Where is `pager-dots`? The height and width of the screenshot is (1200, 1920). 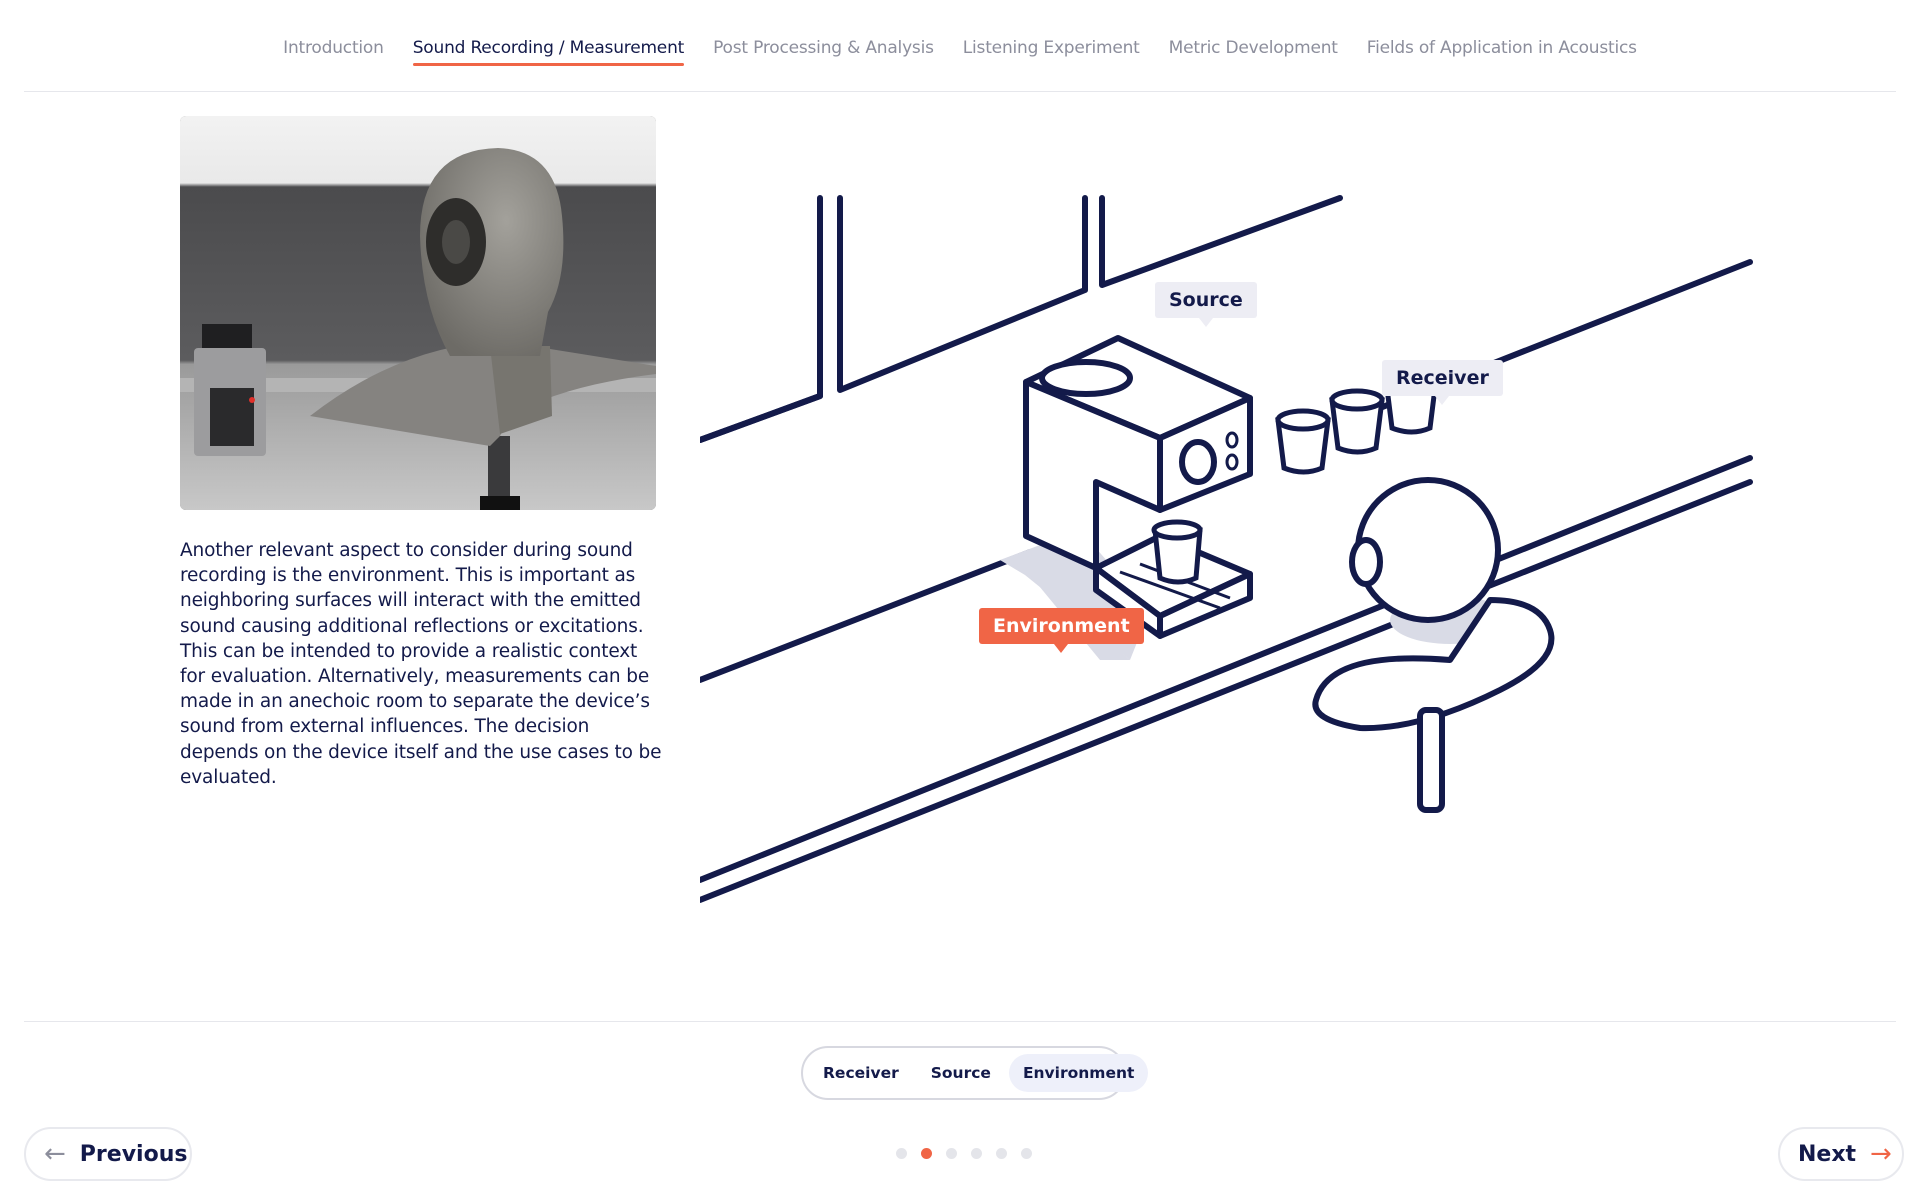
pager-dots is located at coordinates (964, 1153).